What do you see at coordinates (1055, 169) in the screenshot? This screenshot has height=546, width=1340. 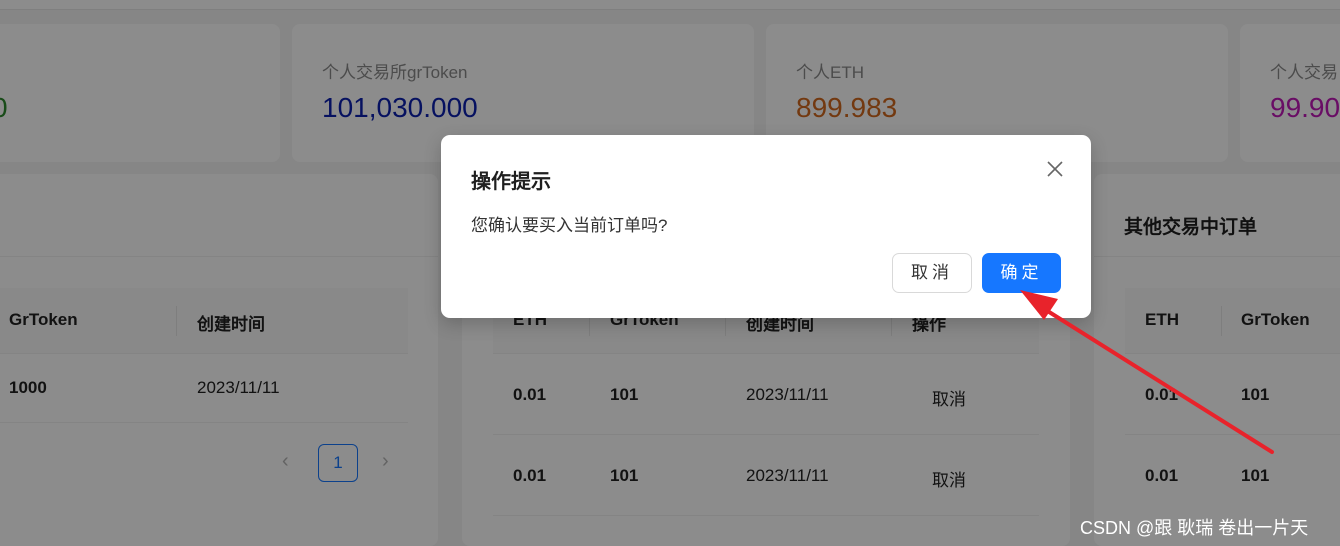 I see `close-icon` at bounding box center [1055, 169].